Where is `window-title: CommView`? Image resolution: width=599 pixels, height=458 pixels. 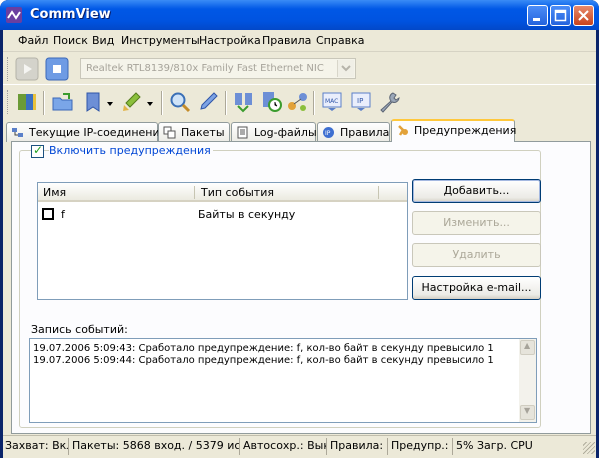 window-title: CommView is located at coordinates (70, 14).